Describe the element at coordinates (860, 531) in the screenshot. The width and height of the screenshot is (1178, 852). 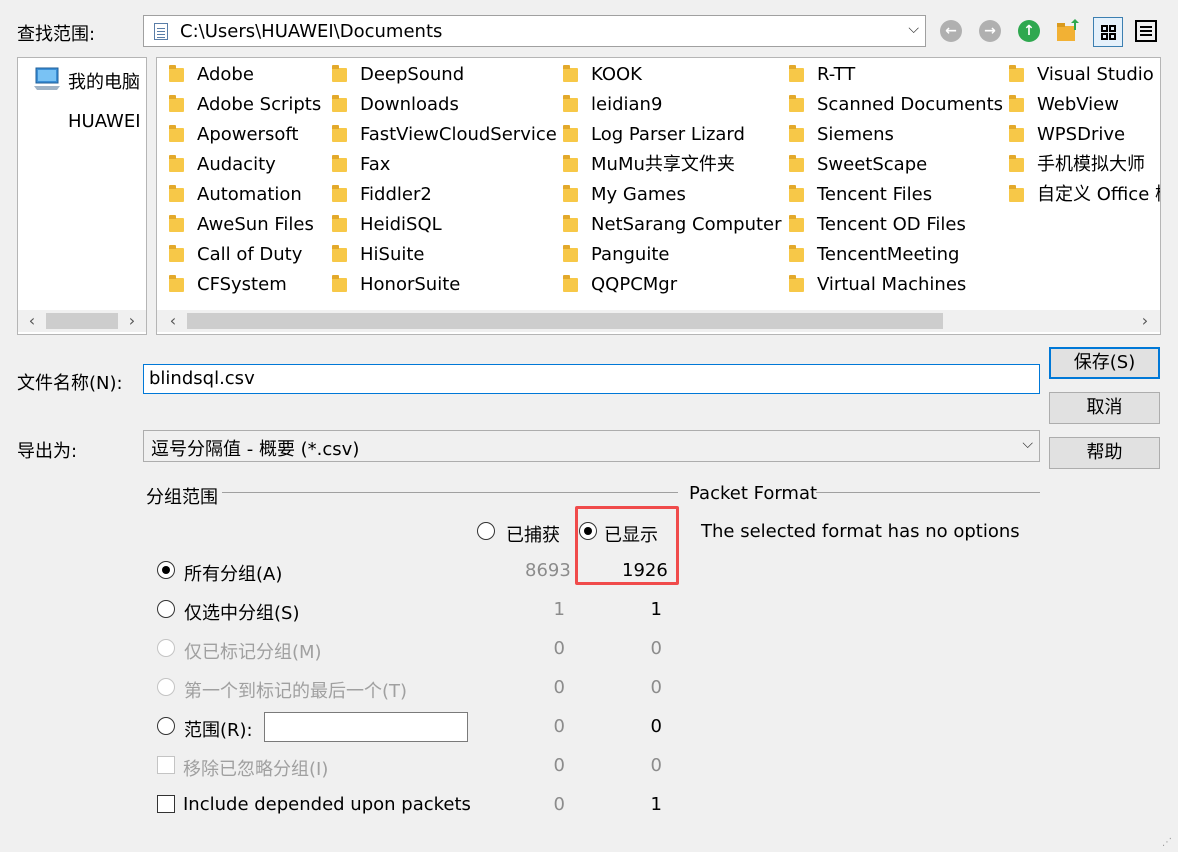
I see `packet-format-message: The selected format has no options` at that location.